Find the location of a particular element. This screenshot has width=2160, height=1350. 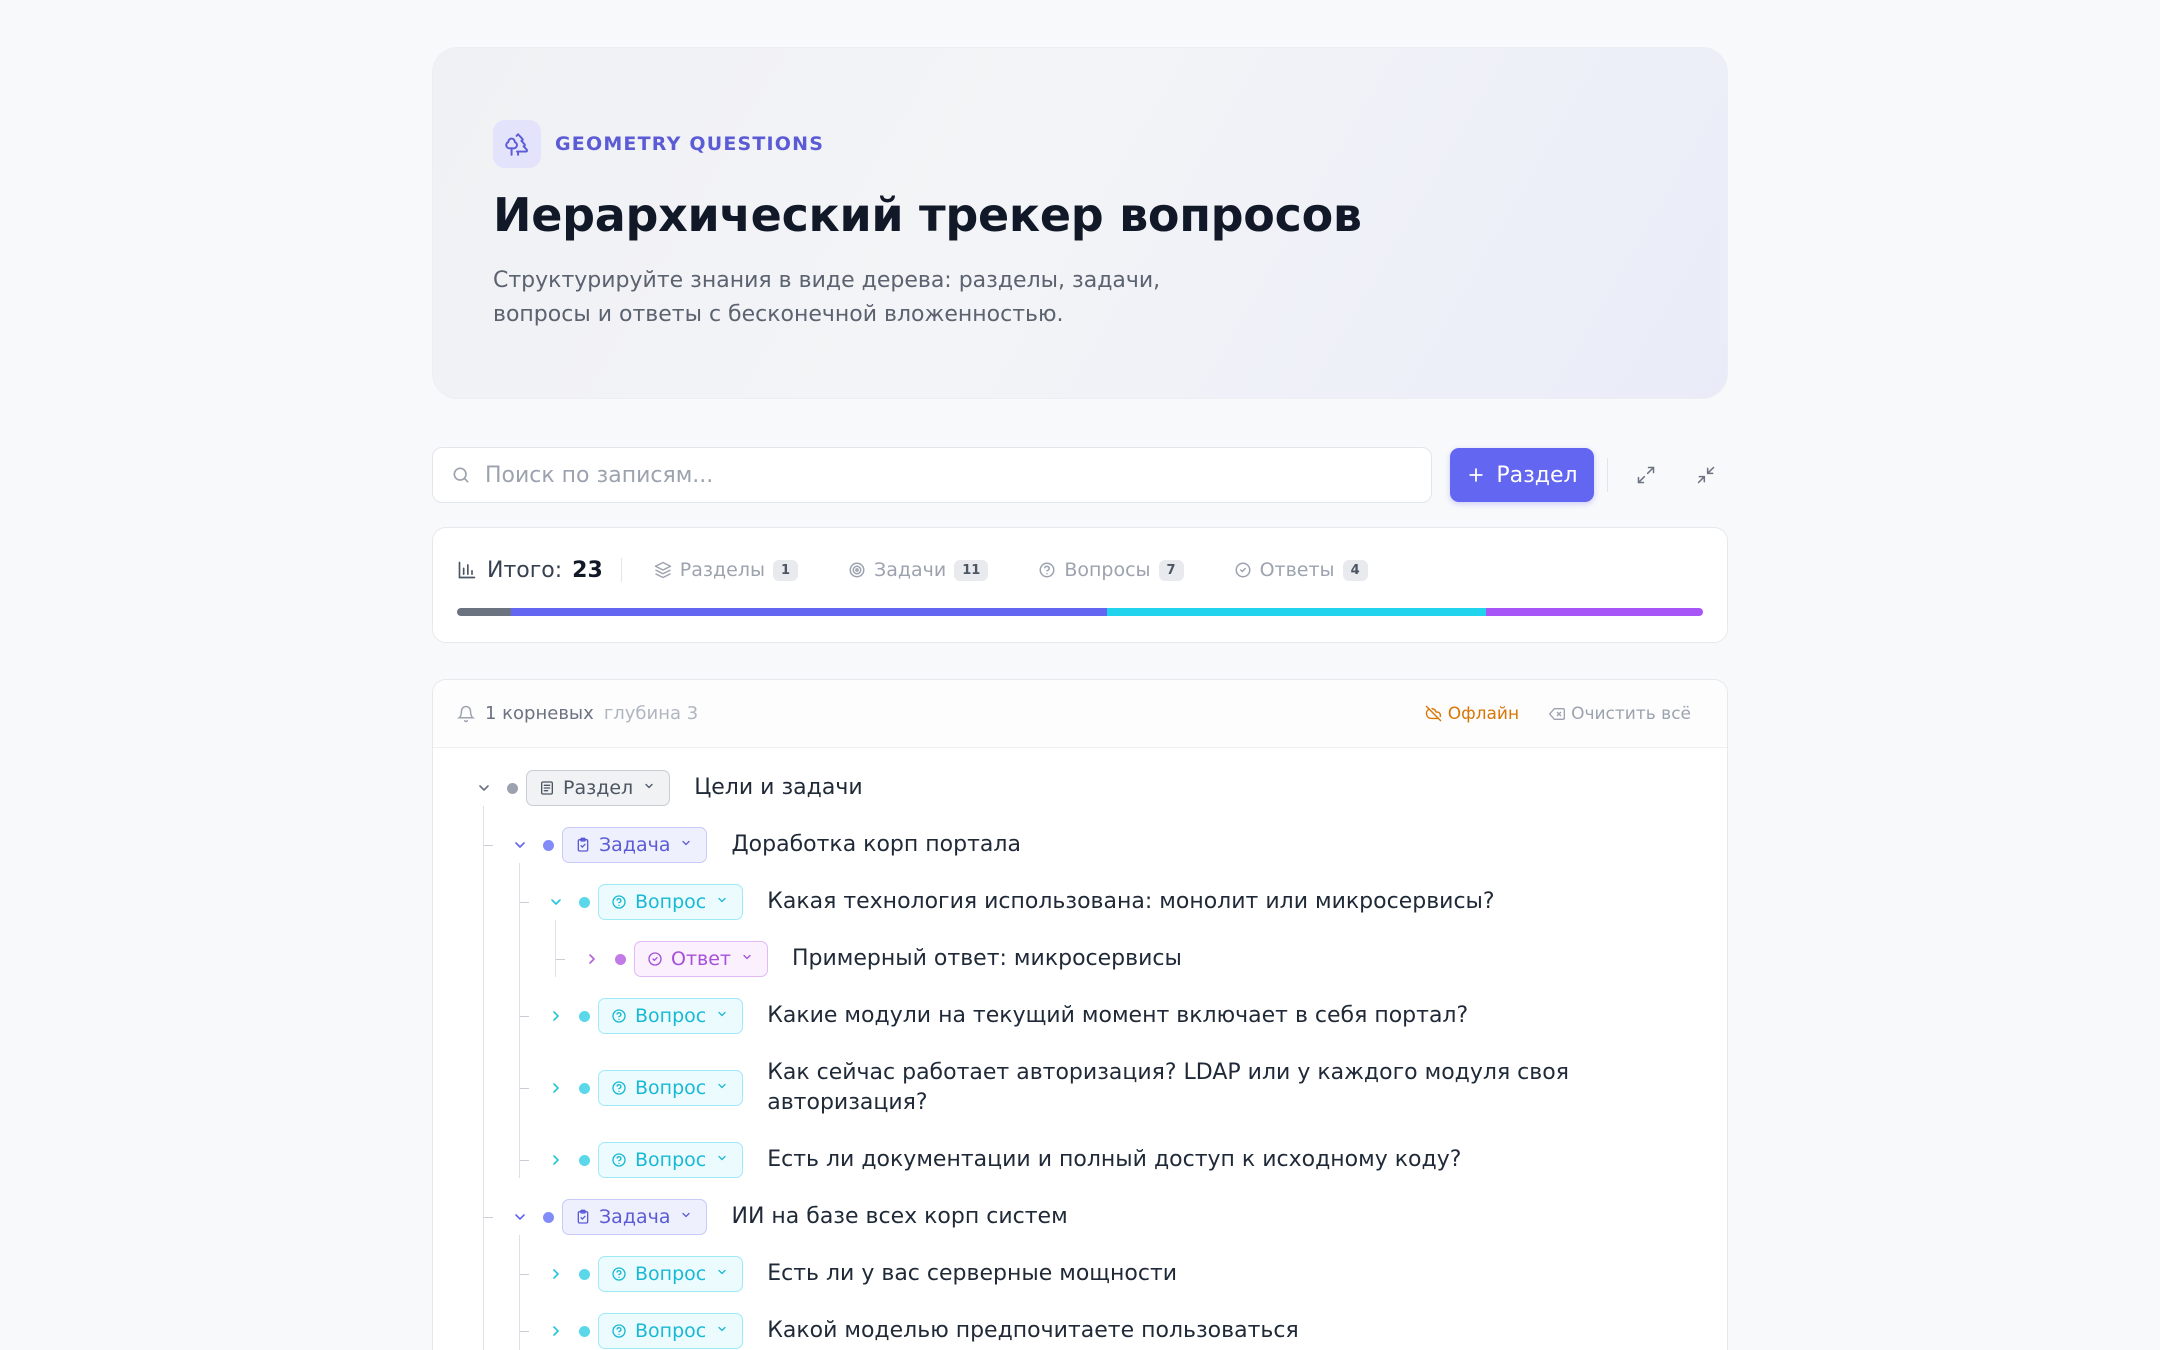

offline-label: Офлайн is located at coordinates (1483, 713).